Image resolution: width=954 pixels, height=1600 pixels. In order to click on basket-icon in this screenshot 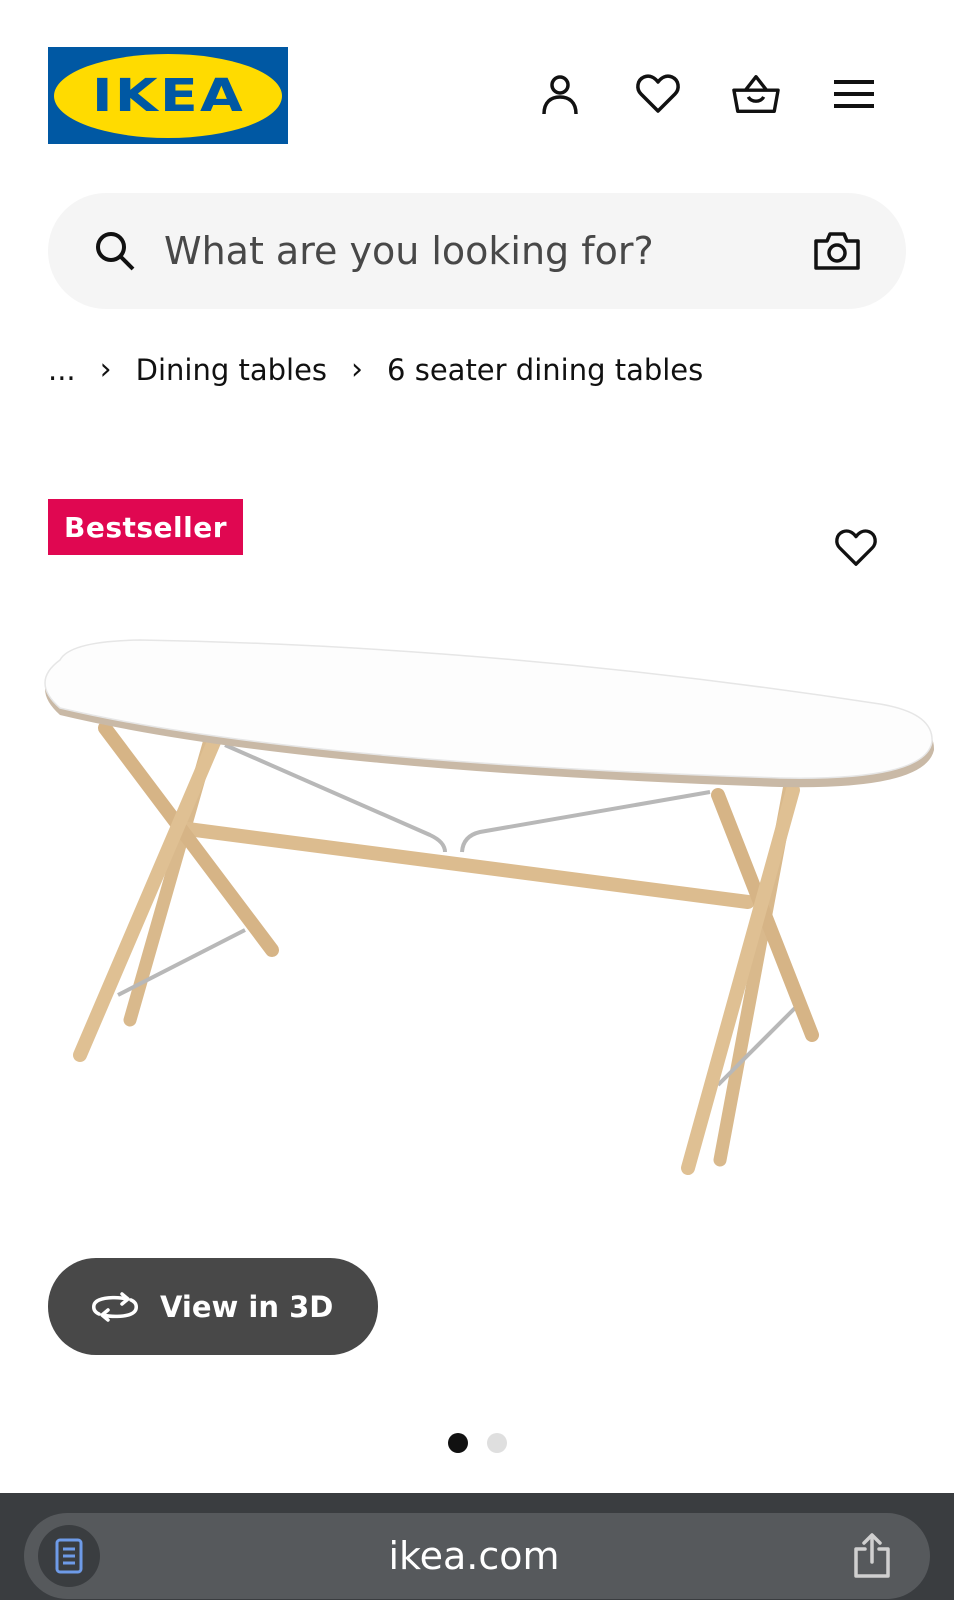, I will do `click(756, 94)`.